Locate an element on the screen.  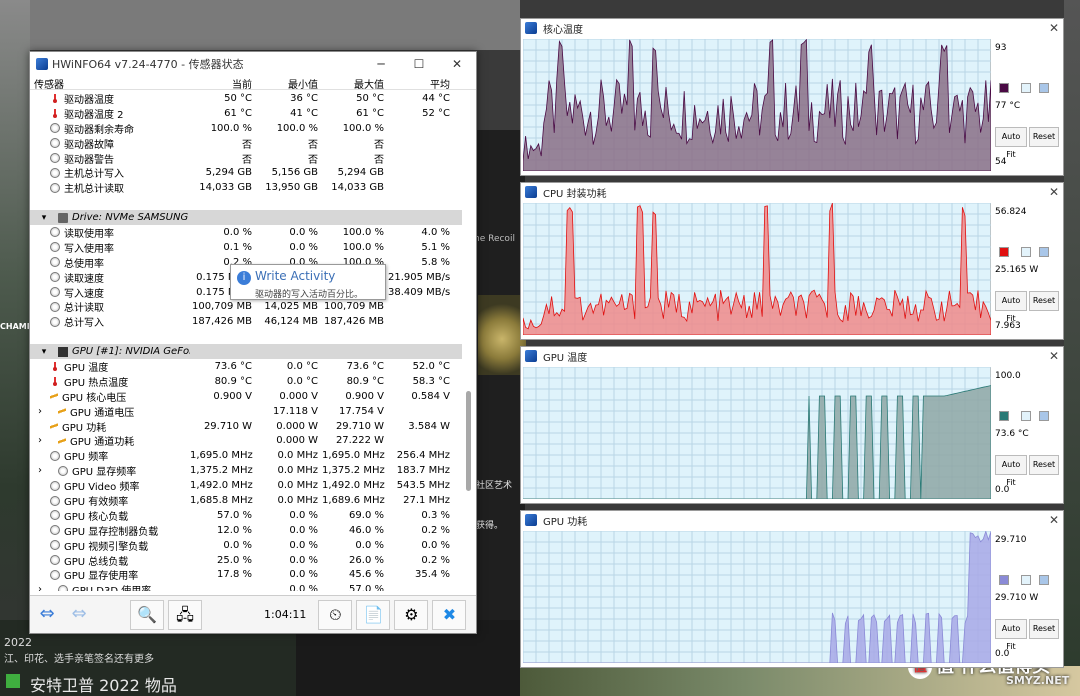
header-avg: 平均 is located at coordinates (421, 83).